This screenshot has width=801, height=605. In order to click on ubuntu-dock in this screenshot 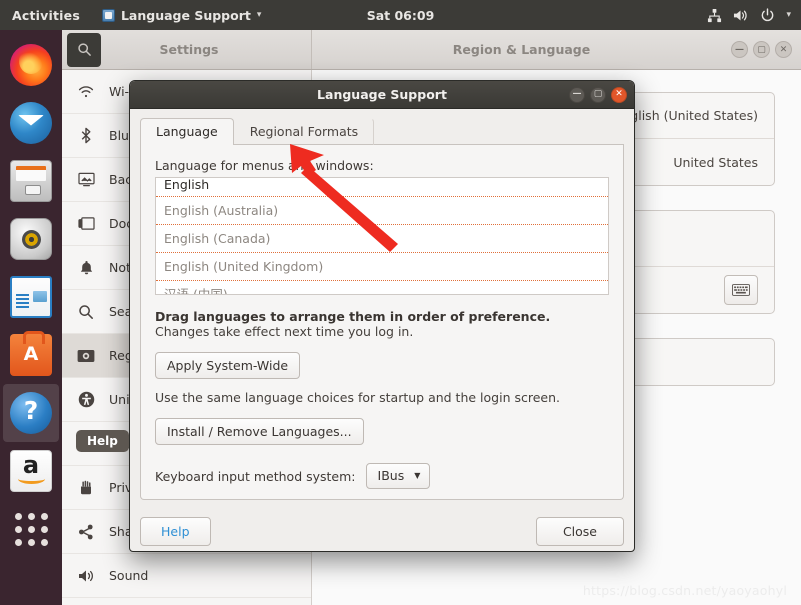, I will do `click(31, 317)`.